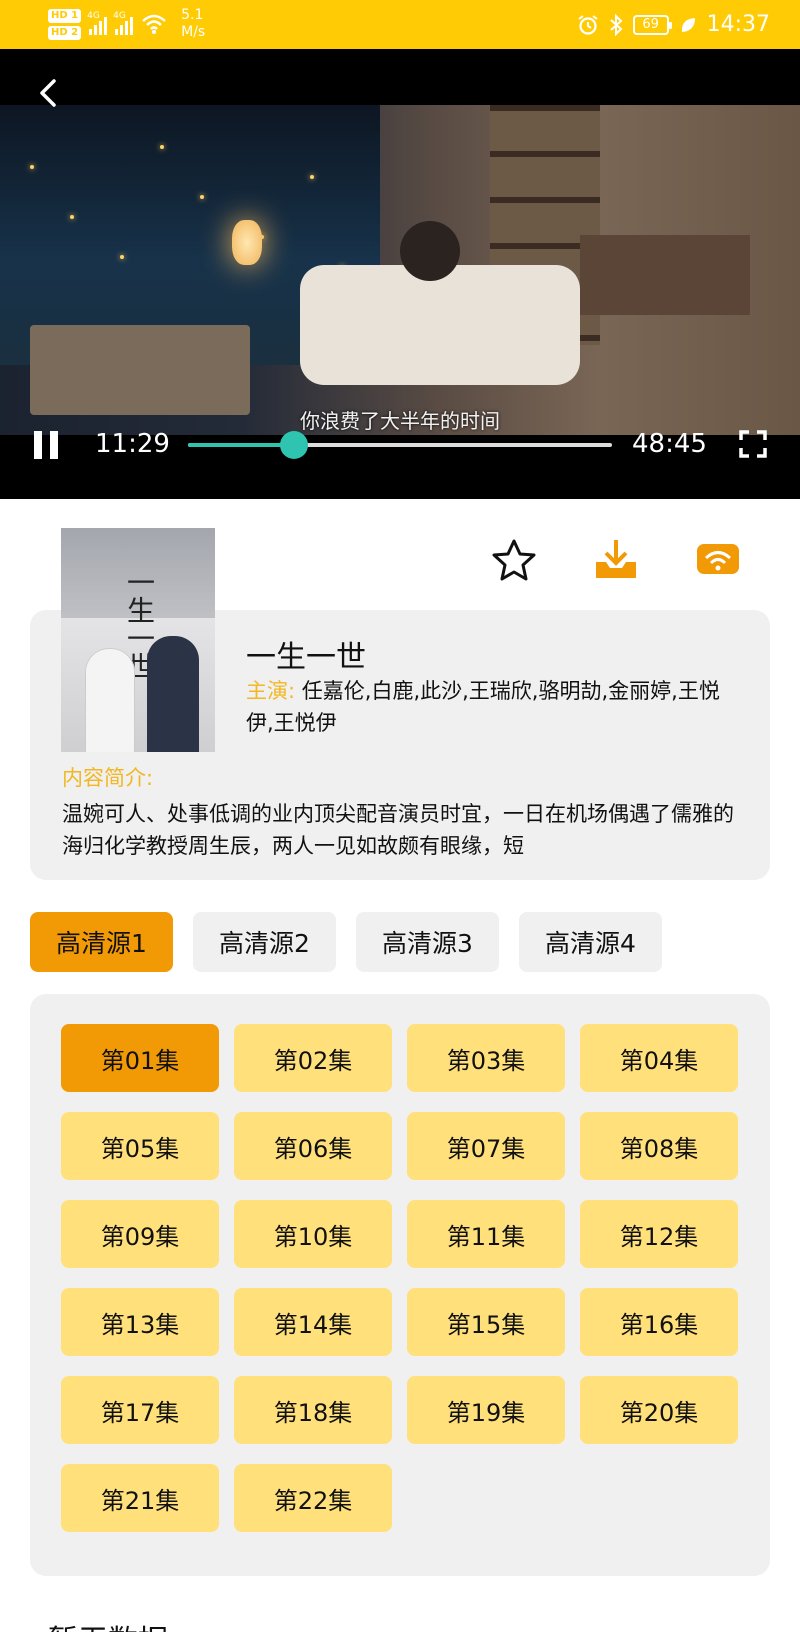 This screenshot has height=1632, width=800. I want to click on episode-button: 第22集, so click(313, 1498).